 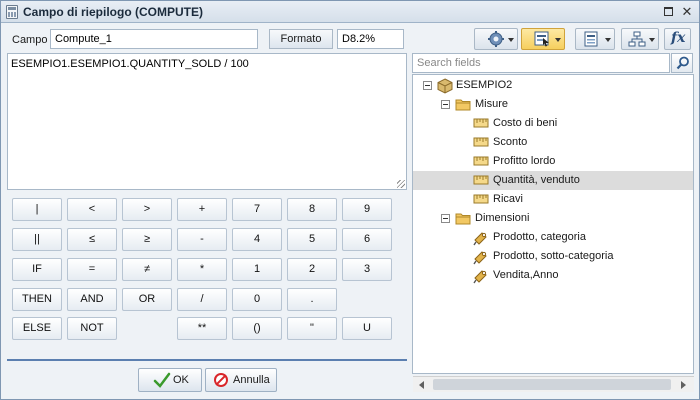 What do you see at coordinates (312, 299) in the screenshot?
I see `key-button: .` at bounding box center [312, 299].